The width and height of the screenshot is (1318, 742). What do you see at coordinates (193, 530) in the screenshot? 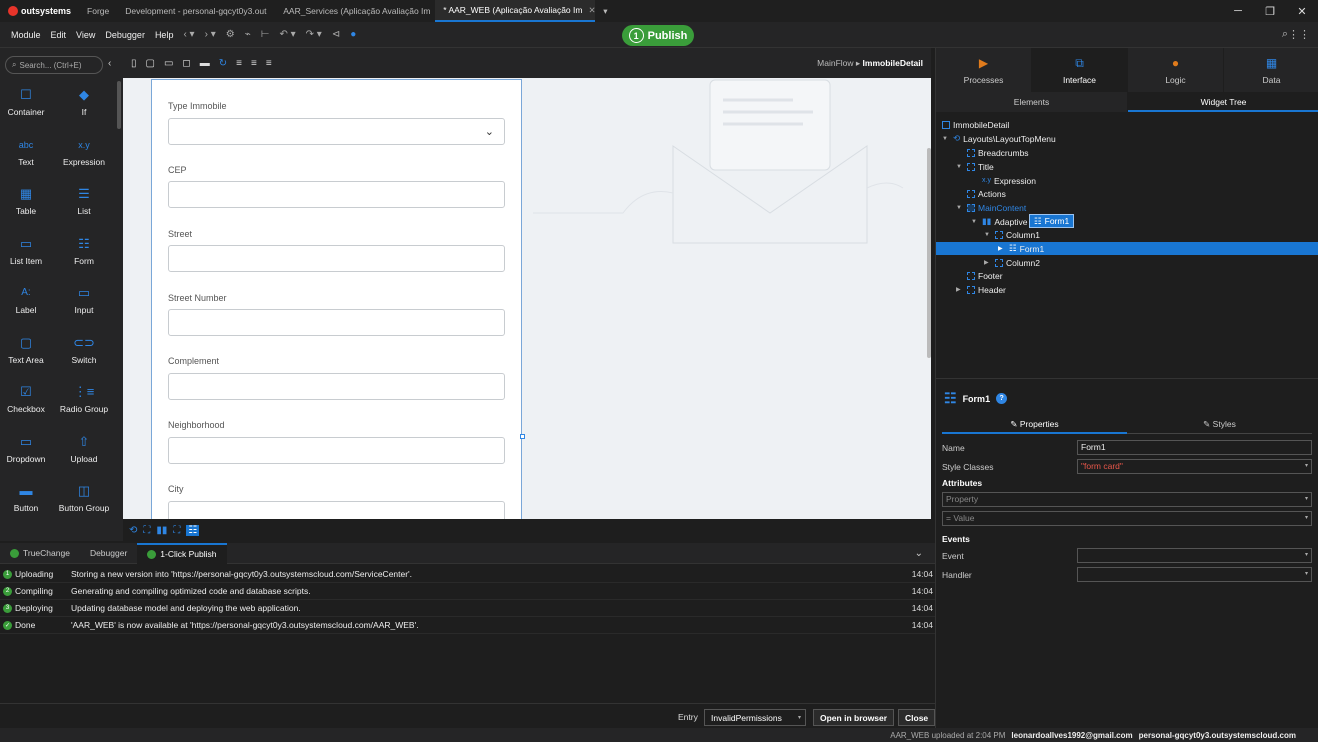
I see `form-icon: ☷` at bounding box center [193, 530].